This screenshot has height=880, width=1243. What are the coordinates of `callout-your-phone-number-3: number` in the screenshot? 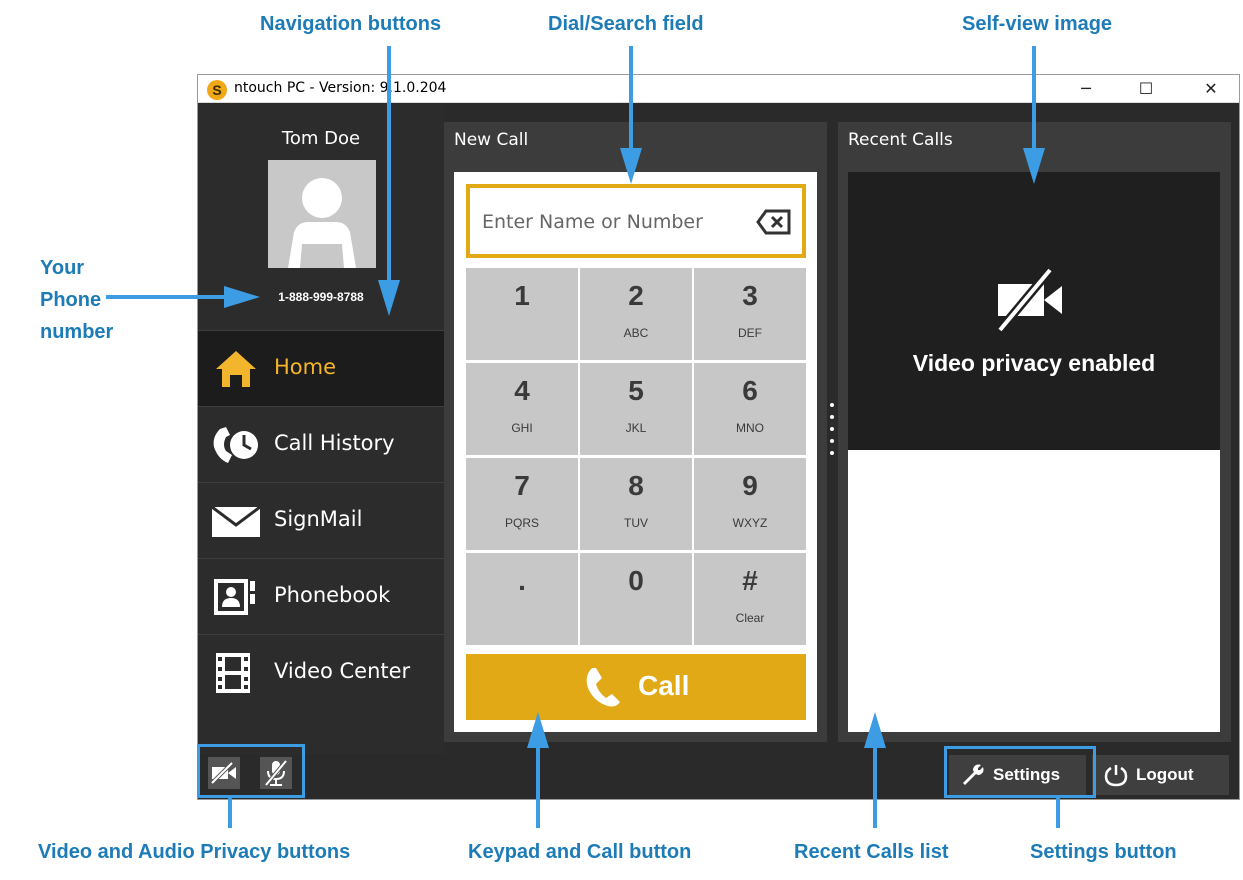 It's located at (77, 332).